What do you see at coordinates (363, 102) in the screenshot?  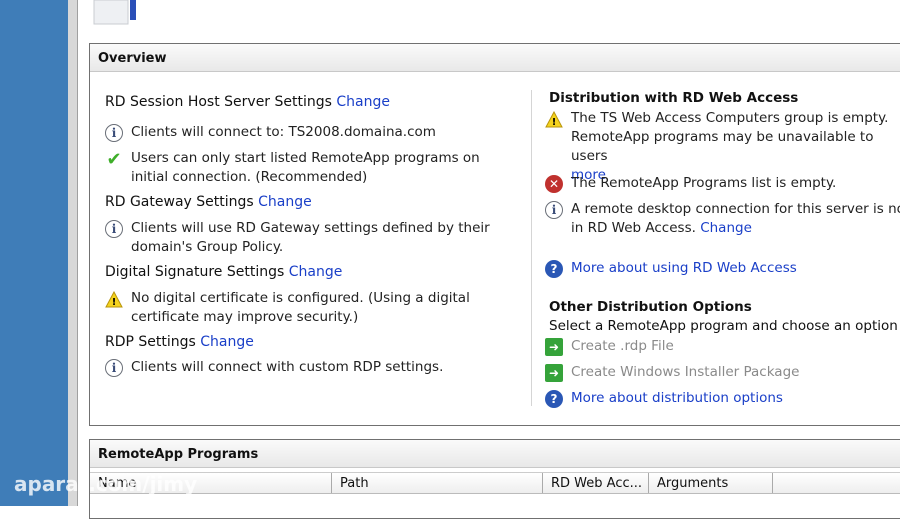 I see `change-session-host-link: Change` at bounding box center [363, 102].